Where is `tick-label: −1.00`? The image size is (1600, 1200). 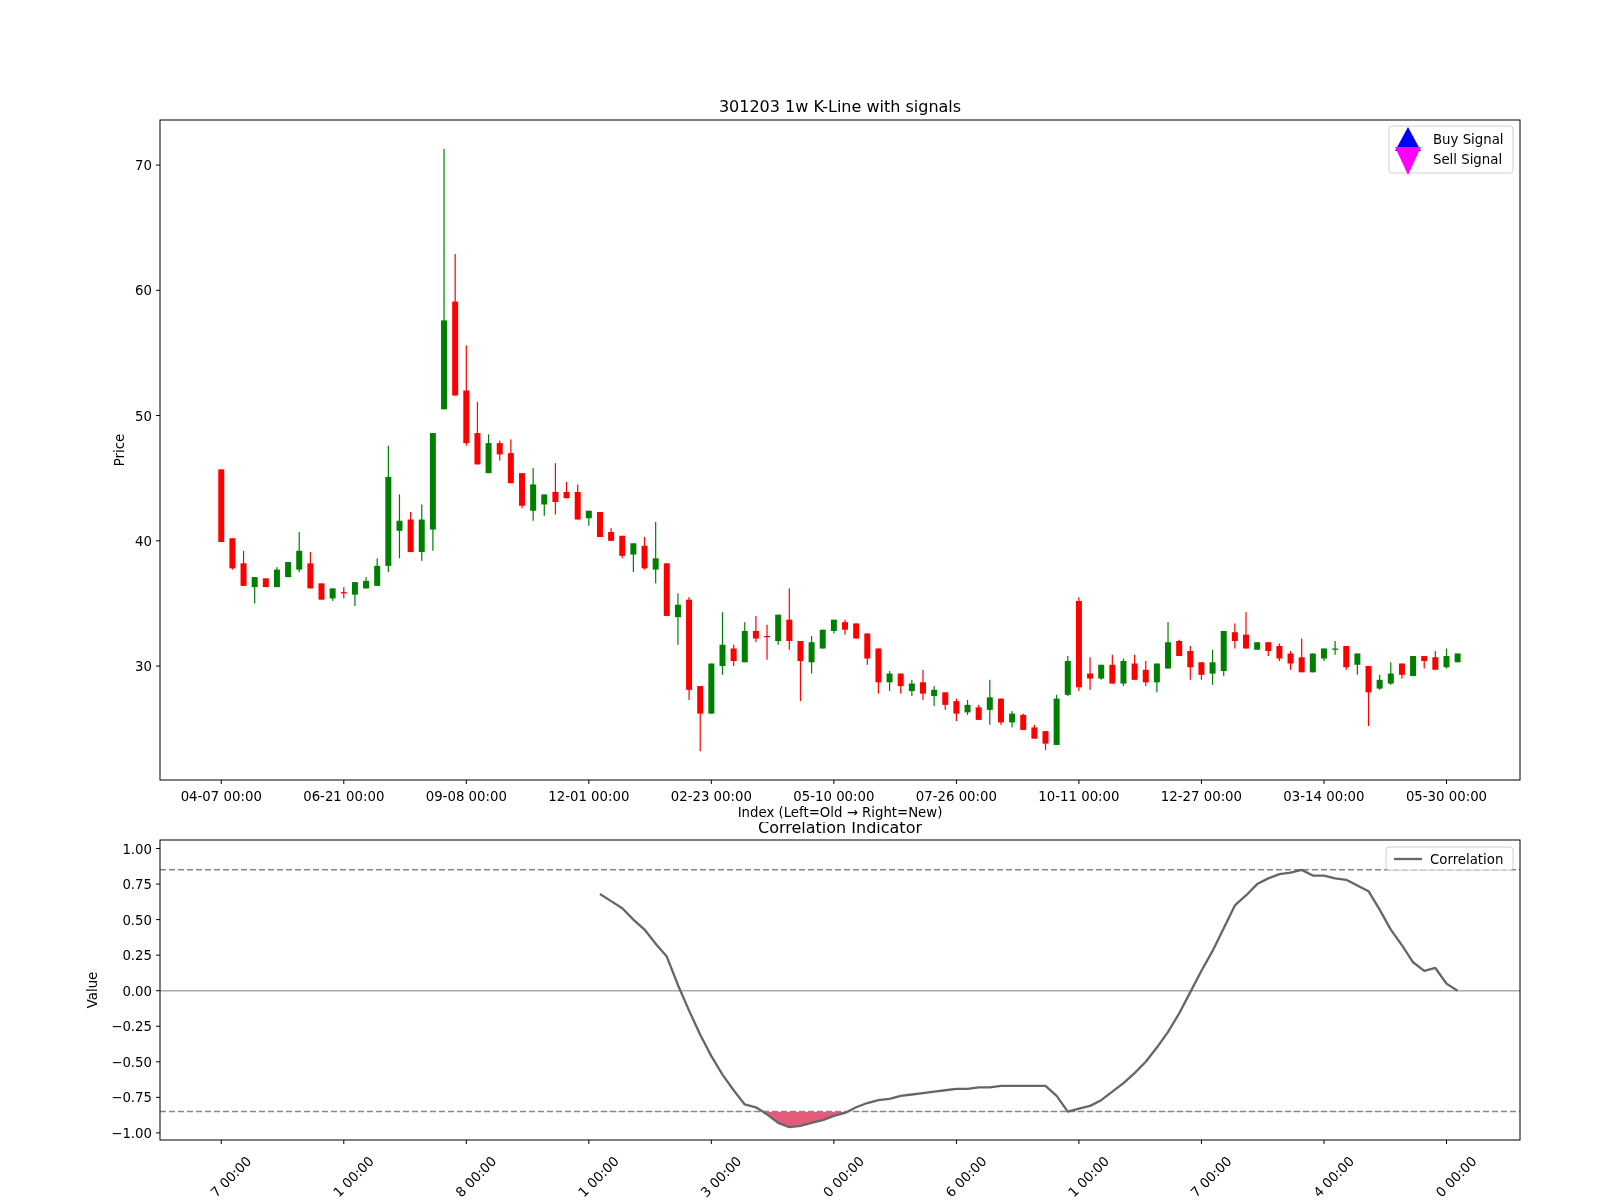 tick-label: −1.00 is located at coordinates (131, 1133).